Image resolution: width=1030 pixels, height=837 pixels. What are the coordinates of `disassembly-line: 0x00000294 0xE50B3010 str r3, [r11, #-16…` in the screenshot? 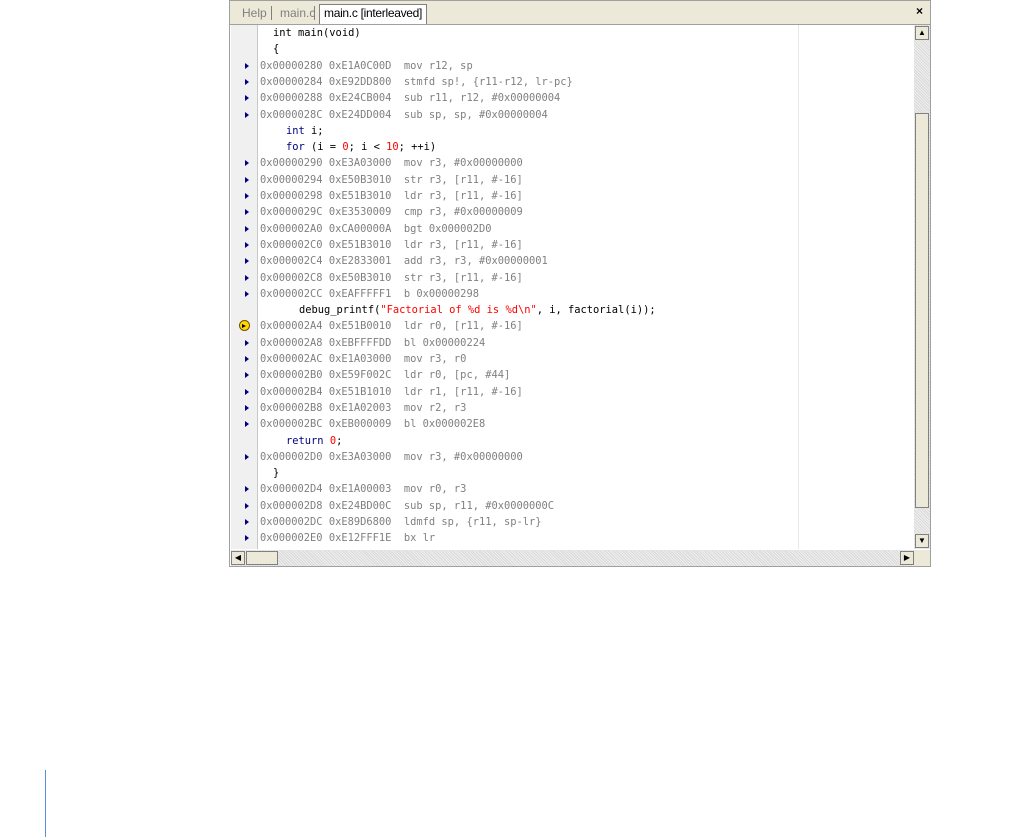 It's located at (391, 180).